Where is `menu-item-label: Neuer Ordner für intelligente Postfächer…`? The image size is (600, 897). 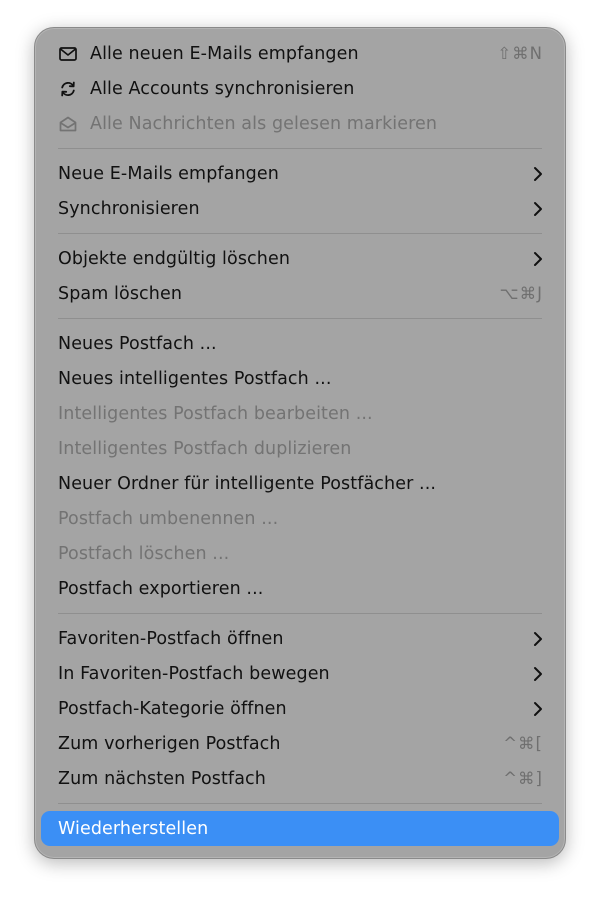 menu-item-label: Neuer Ordner für intelligente Postfächer… is located at coordinates (247, 483).